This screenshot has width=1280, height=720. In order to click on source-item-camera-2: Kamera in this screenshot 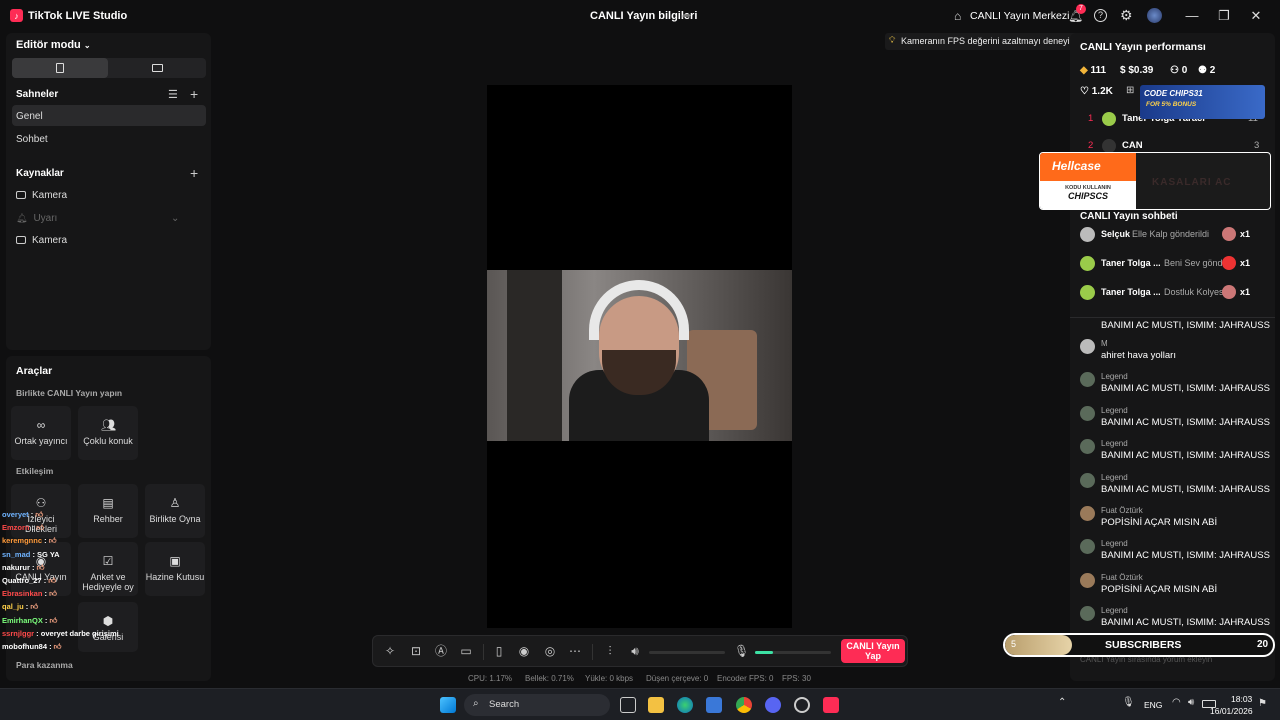, I will do `click(41, 240)`.